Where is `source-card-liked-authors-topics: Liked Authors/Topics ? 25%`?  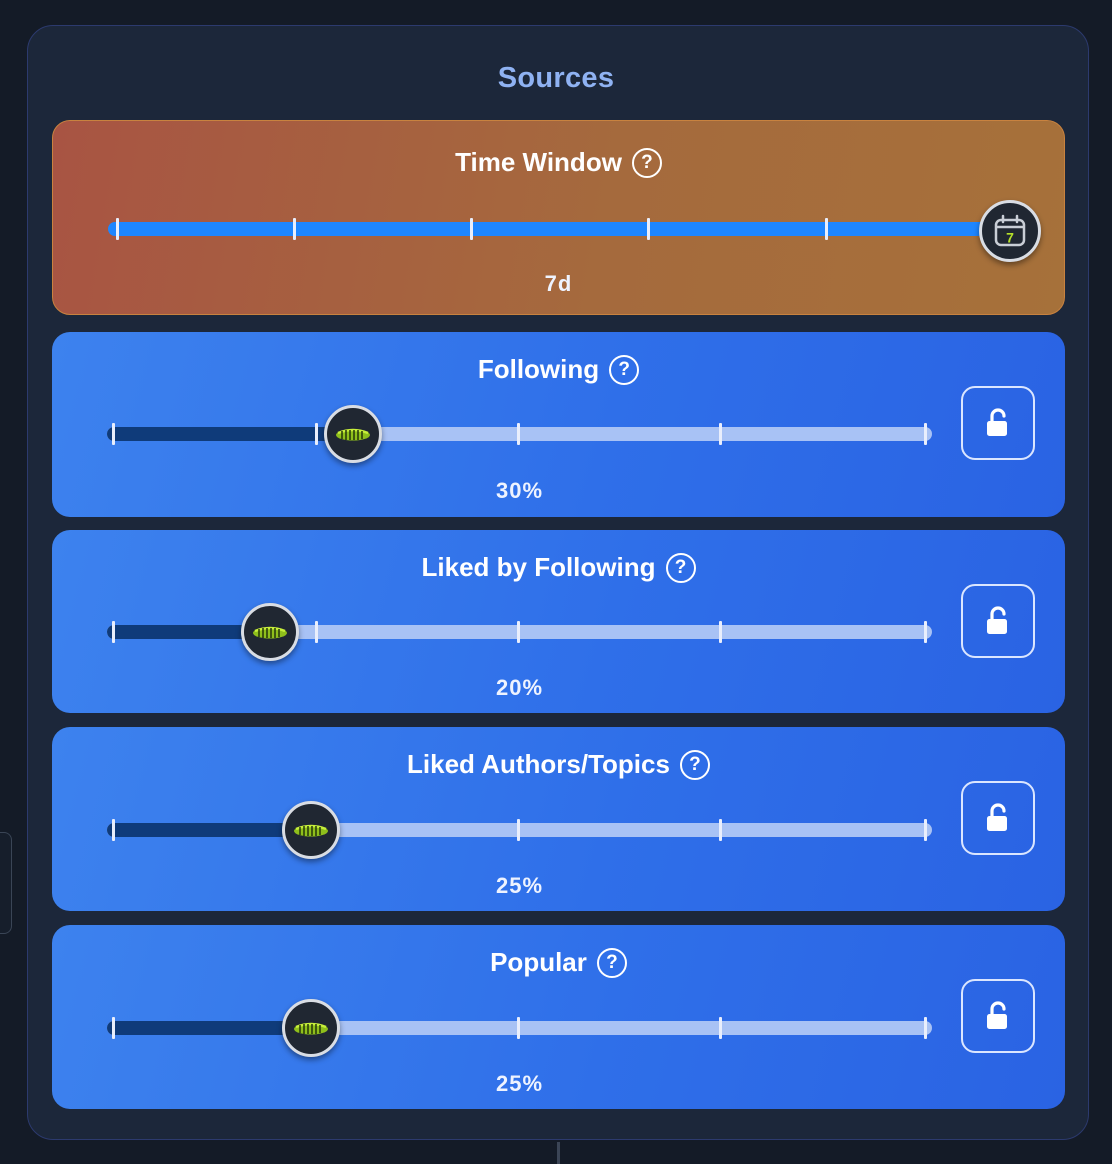 source-card-liked-authors-topics: Liked Authors/Topics ? 25% is located at coordinates (558, 819).